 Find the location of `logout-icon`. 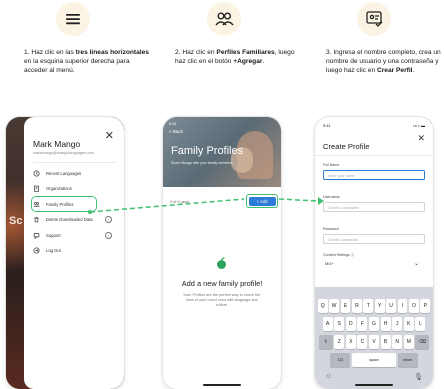

logout-icon is located at coordinates (36, 250).